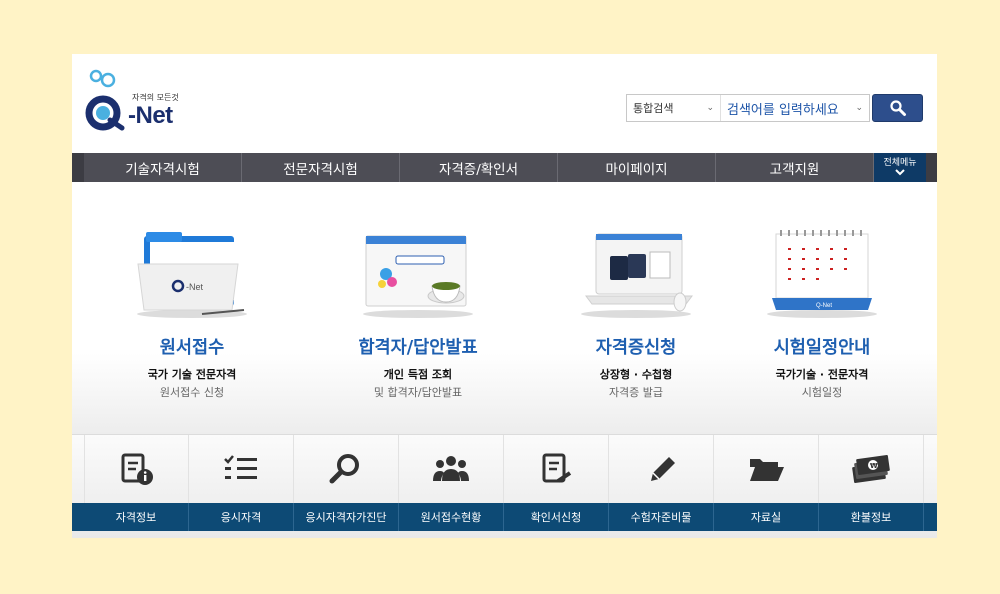  I want to click on quick-link-library, so click(766, 469).